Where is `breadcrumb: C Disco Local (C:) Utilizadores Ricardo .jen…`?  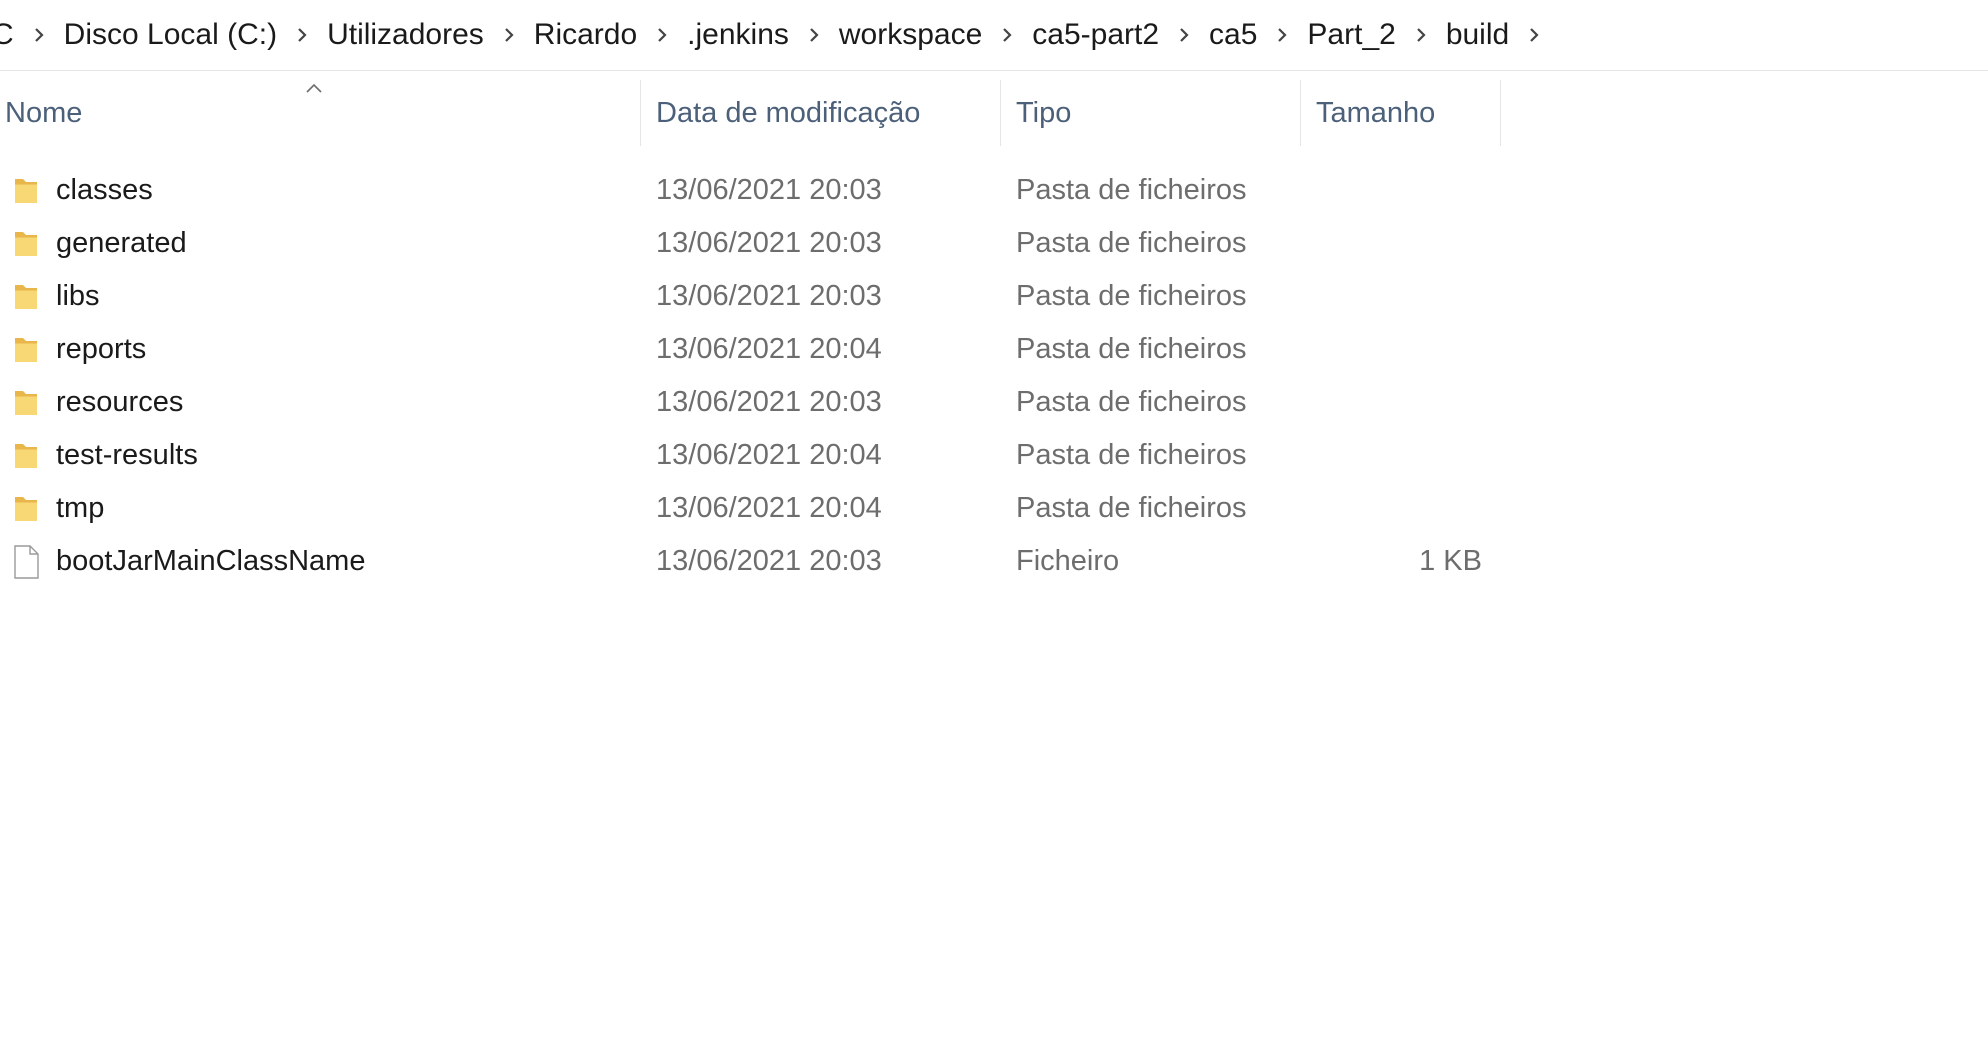
breadcrumb: C Disco Local (C:) Utilizadores Ricardo .jen… is located at coordinates (994, 35).